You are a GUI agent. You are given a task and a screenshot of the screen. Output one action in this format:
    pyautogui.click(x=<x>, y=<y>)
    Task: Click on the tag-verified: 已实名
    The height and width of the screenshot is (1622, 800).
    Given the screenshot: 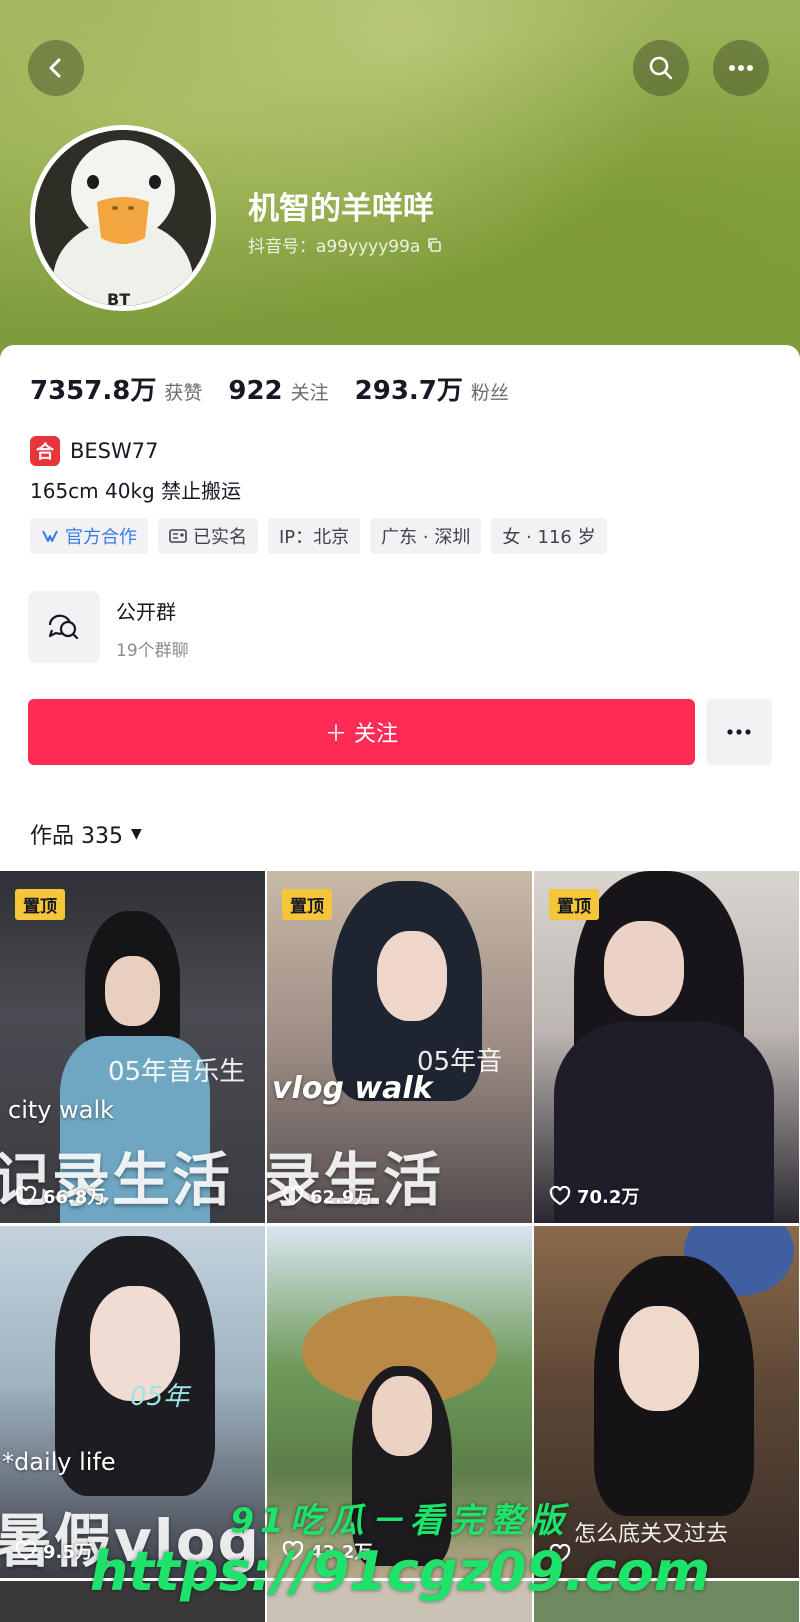 What is the action you would take?
    pyautogui.click(x=208, y=536)
    